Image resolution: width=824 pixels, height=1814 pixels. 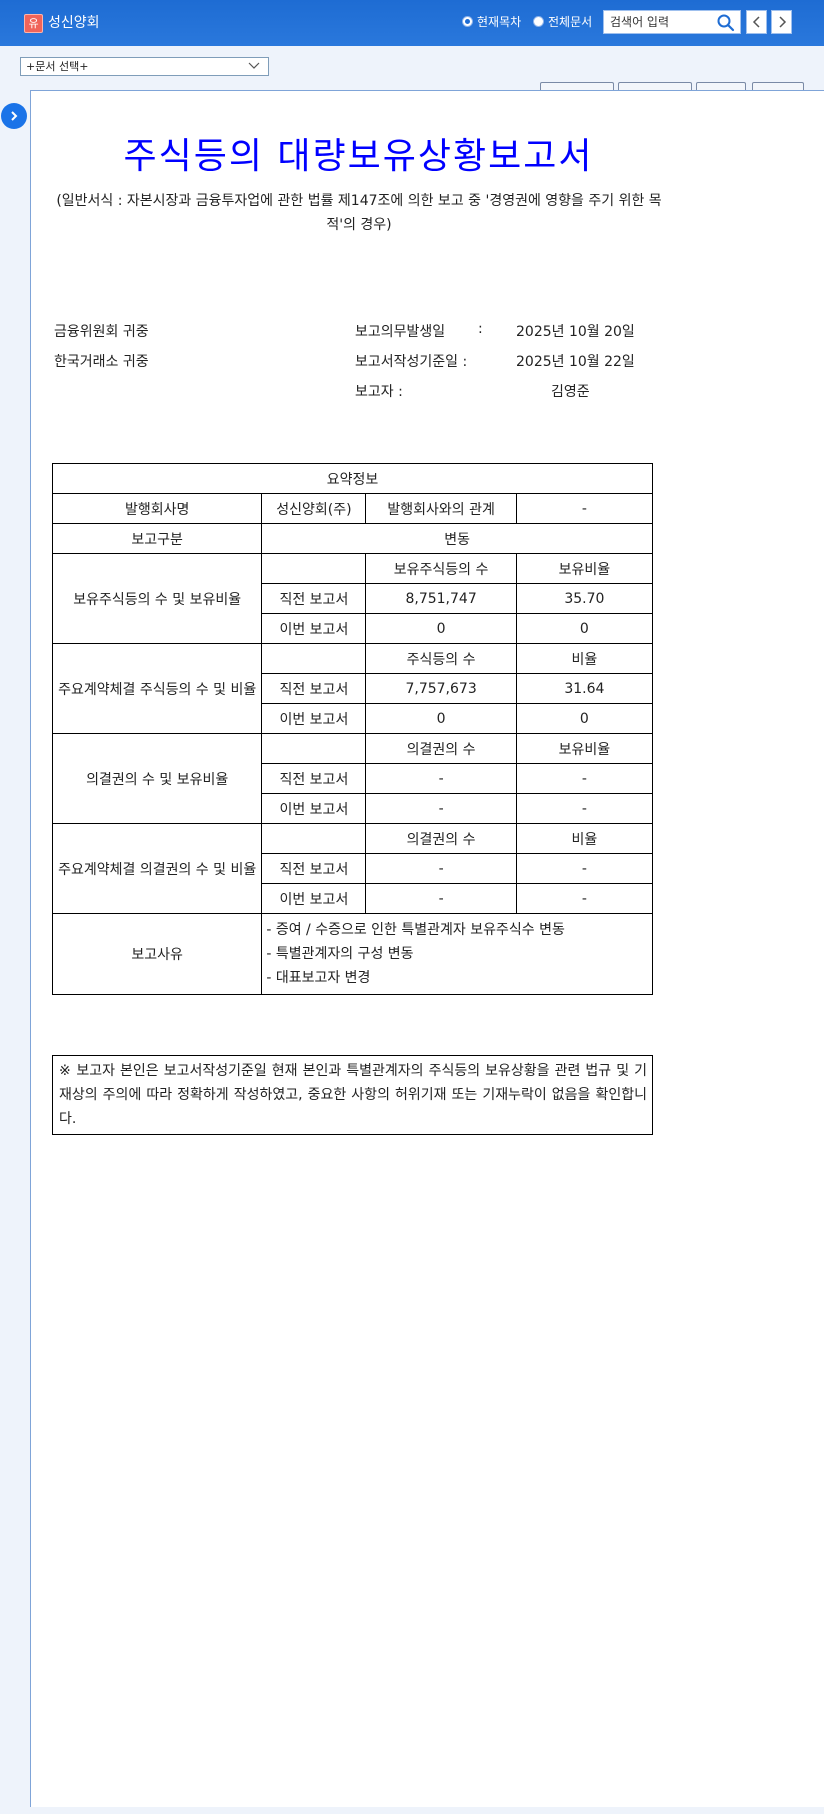 I want to click on table-row: 의결권의 수 및 보유비율 의결권의 수 보유비율, so click(x=352, y=778).